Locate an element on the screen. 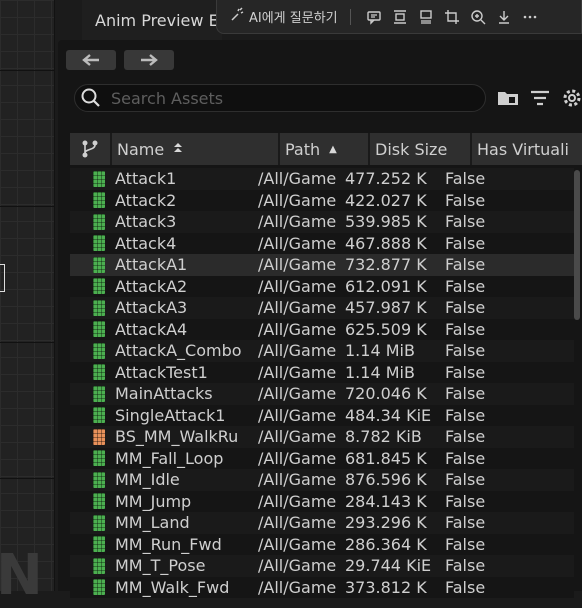 The image size is (582, 608). table-row: BS_MM_WalkRu/All/Game 8.782 KiB False is located at coordinates (322, 437).